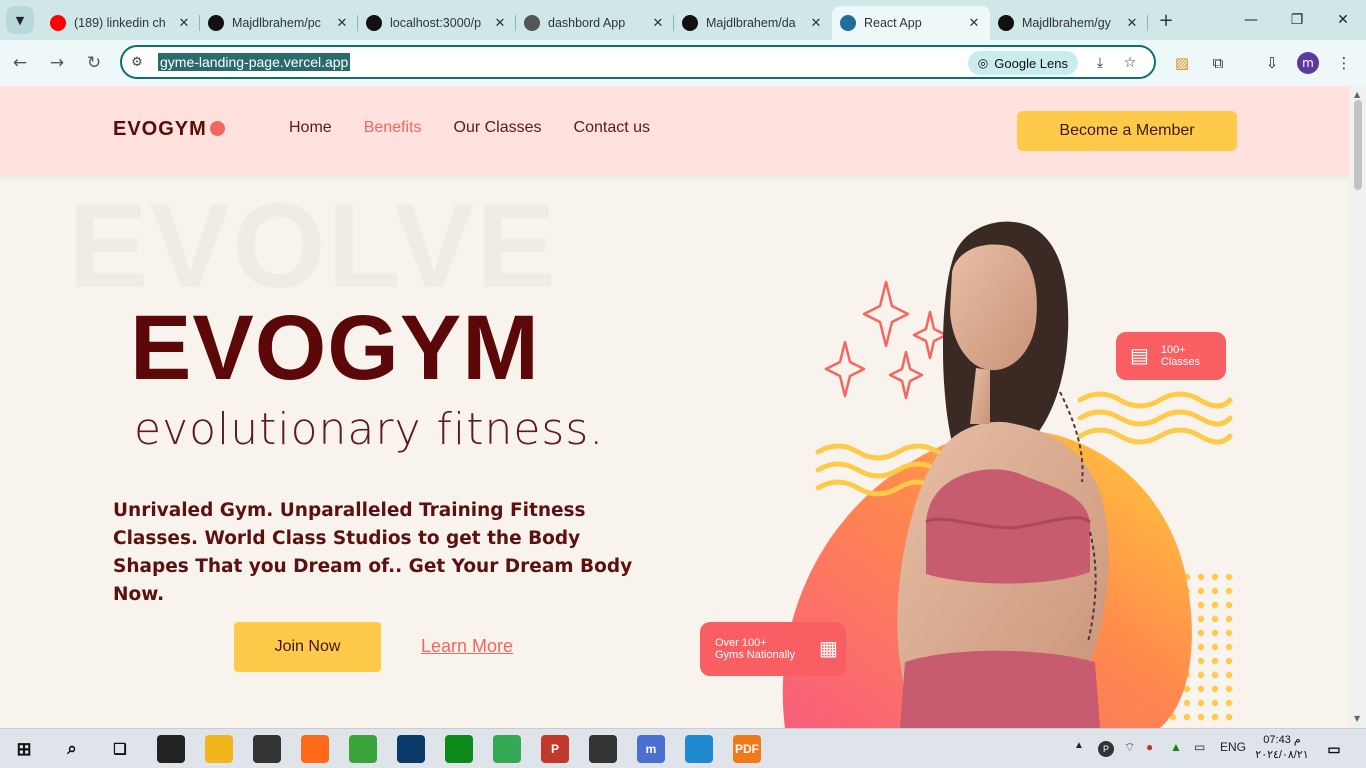 This screenshot has height=768, width=1366. I want to click on chrome-menu-button: ⋮, so click(1344, 63).